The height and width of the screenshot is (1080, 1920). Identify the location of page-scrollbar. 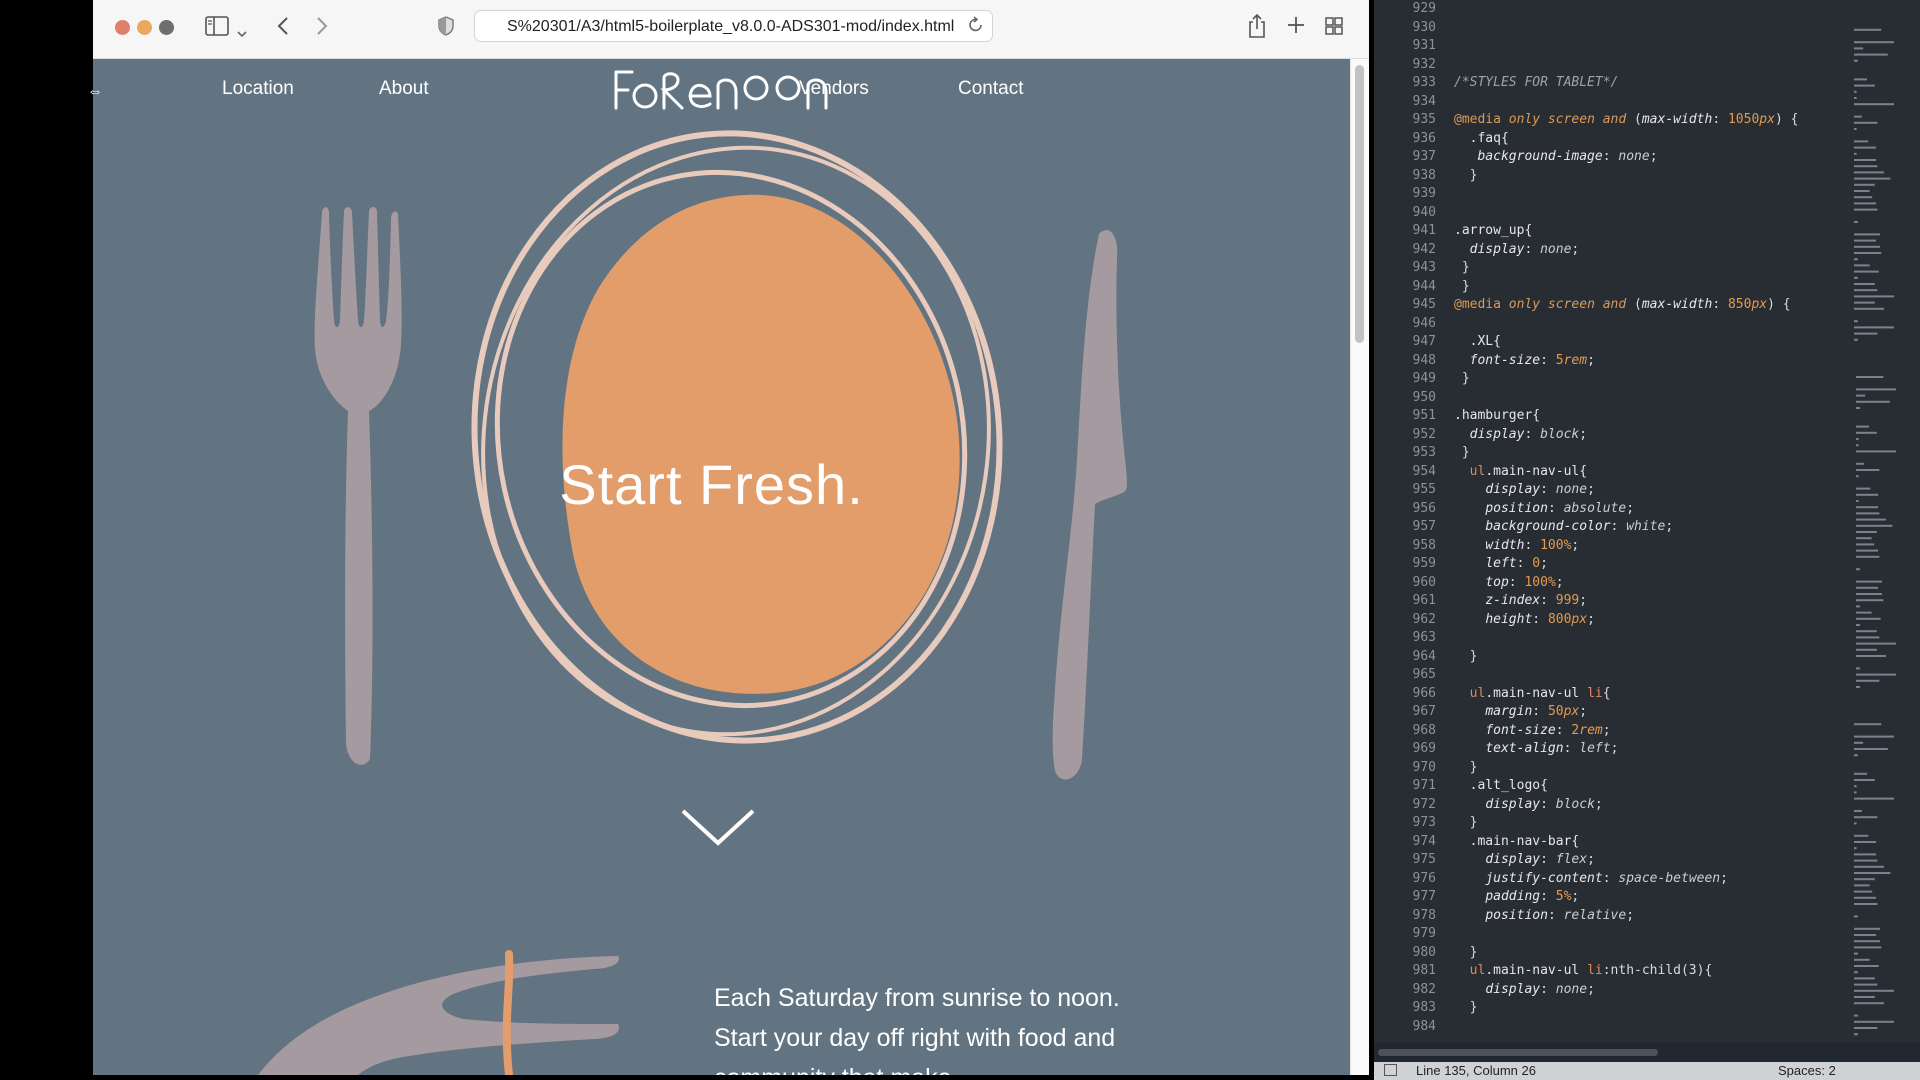
(1359, 567).